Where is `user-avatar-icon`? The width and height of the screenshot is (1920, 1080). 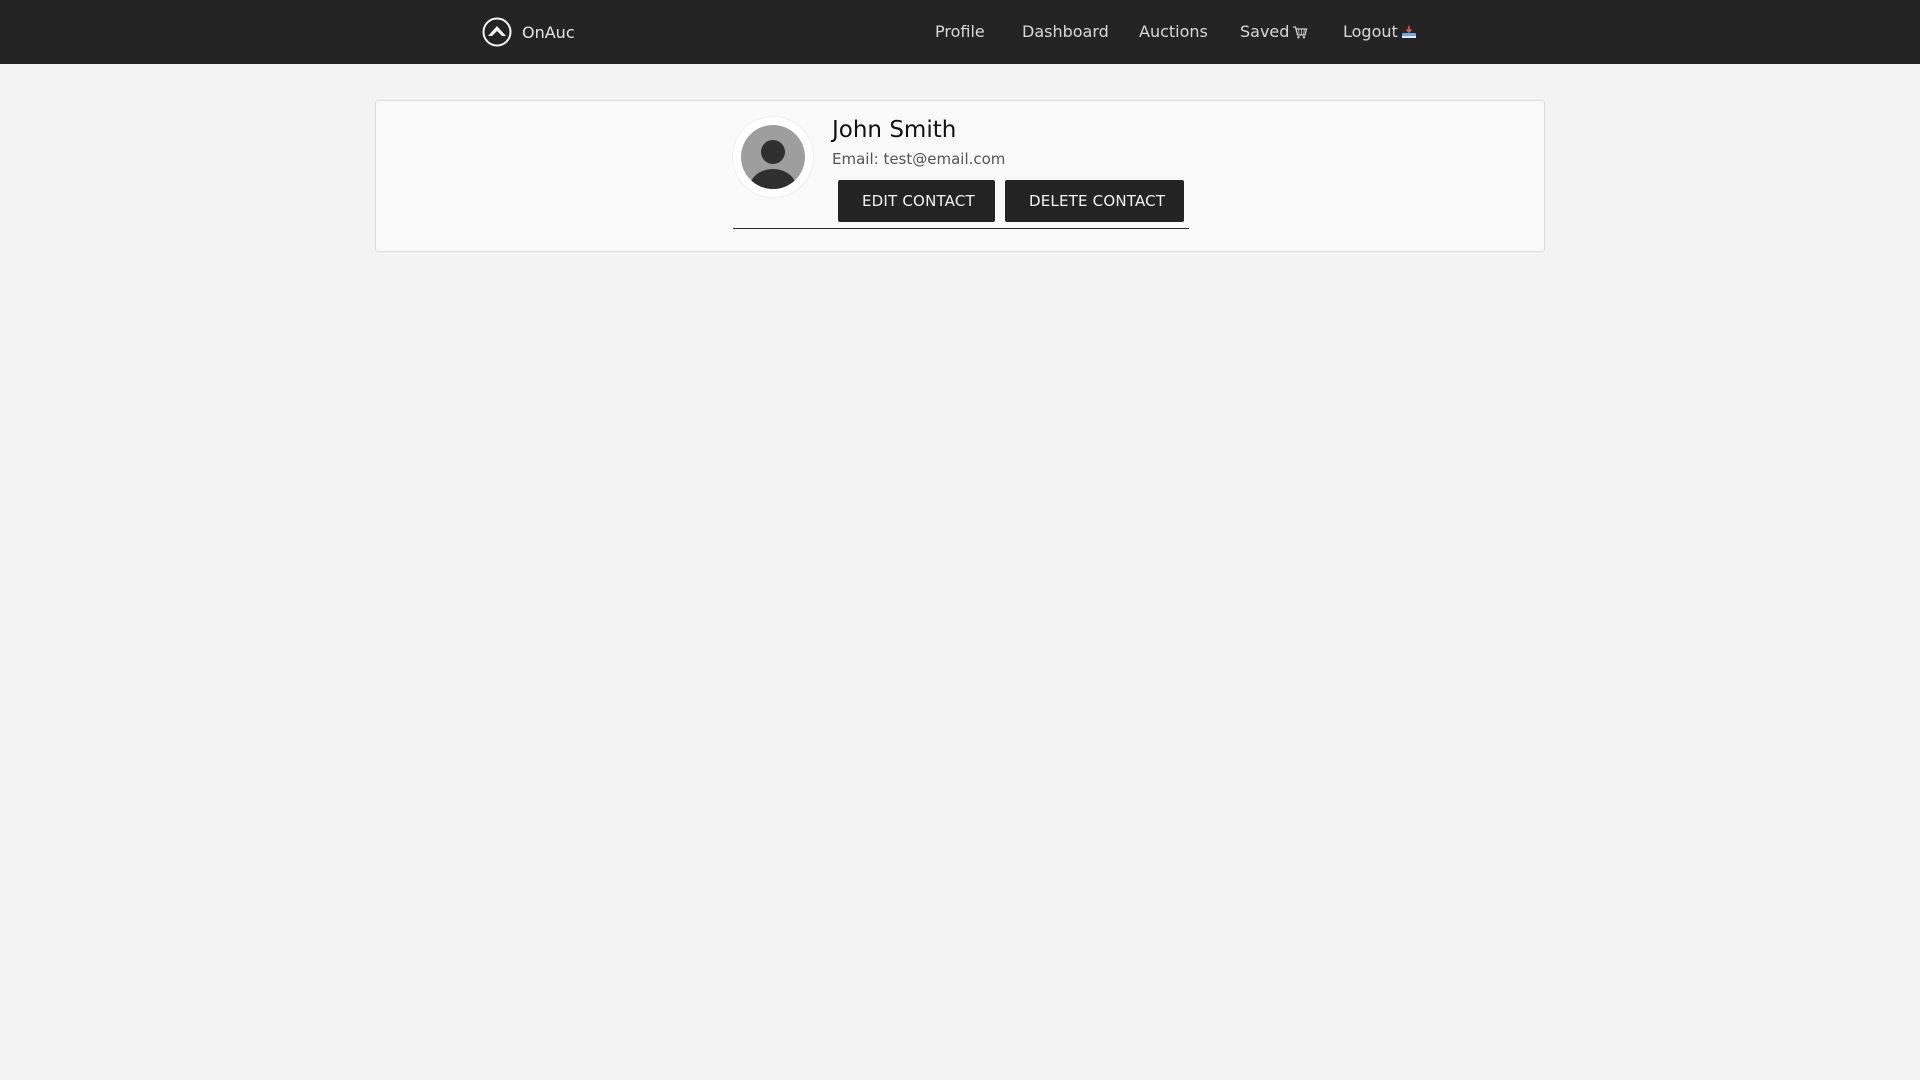 user-avatar-icon is located at coordinates (773, 157).